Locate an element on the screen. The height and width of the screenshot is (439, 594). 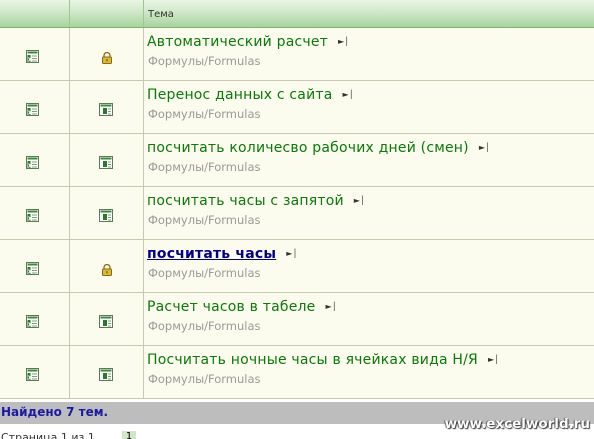
topic-title-link: Автоматический расчет ►│ is located at coordinates (248, 42).